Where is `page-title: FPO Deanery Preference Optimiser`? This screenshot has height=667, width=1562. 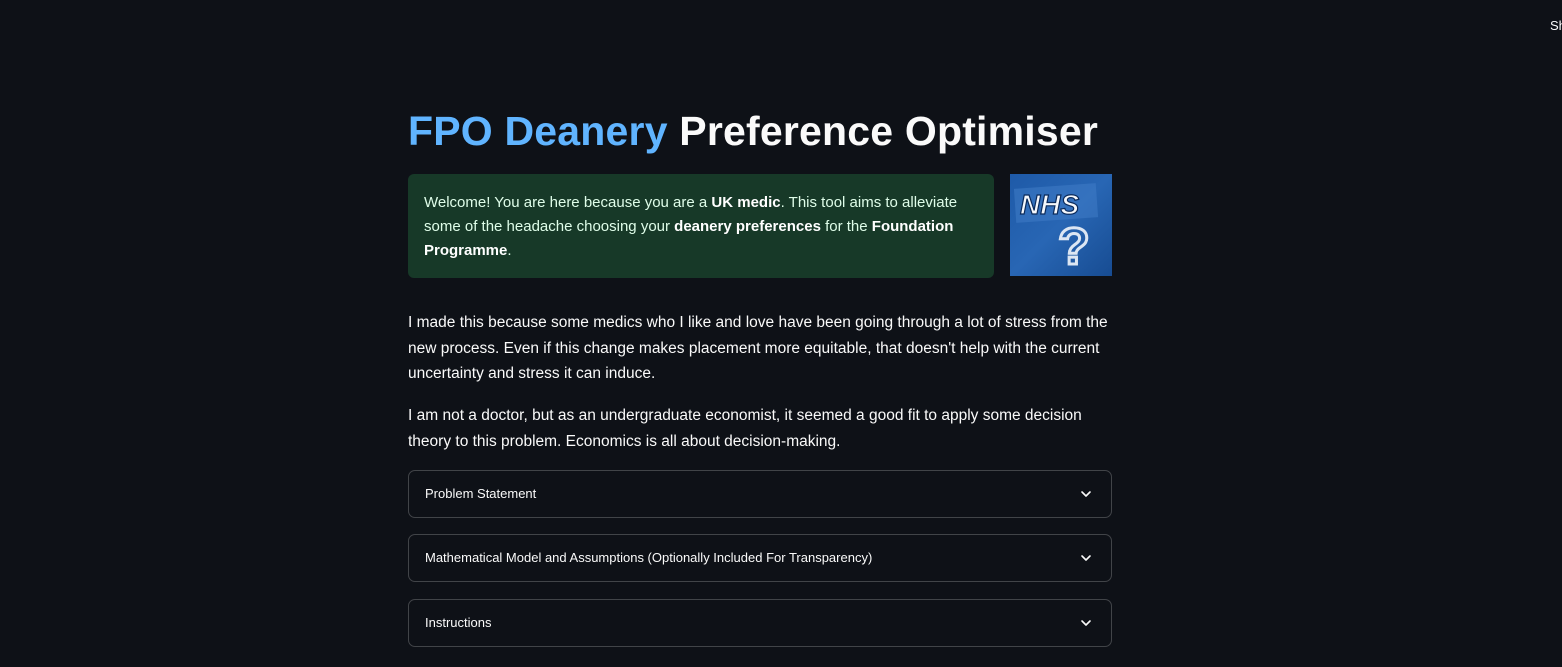
page-title: FPO Deanery Preference Optimiser is located at coordinates (760, 131).